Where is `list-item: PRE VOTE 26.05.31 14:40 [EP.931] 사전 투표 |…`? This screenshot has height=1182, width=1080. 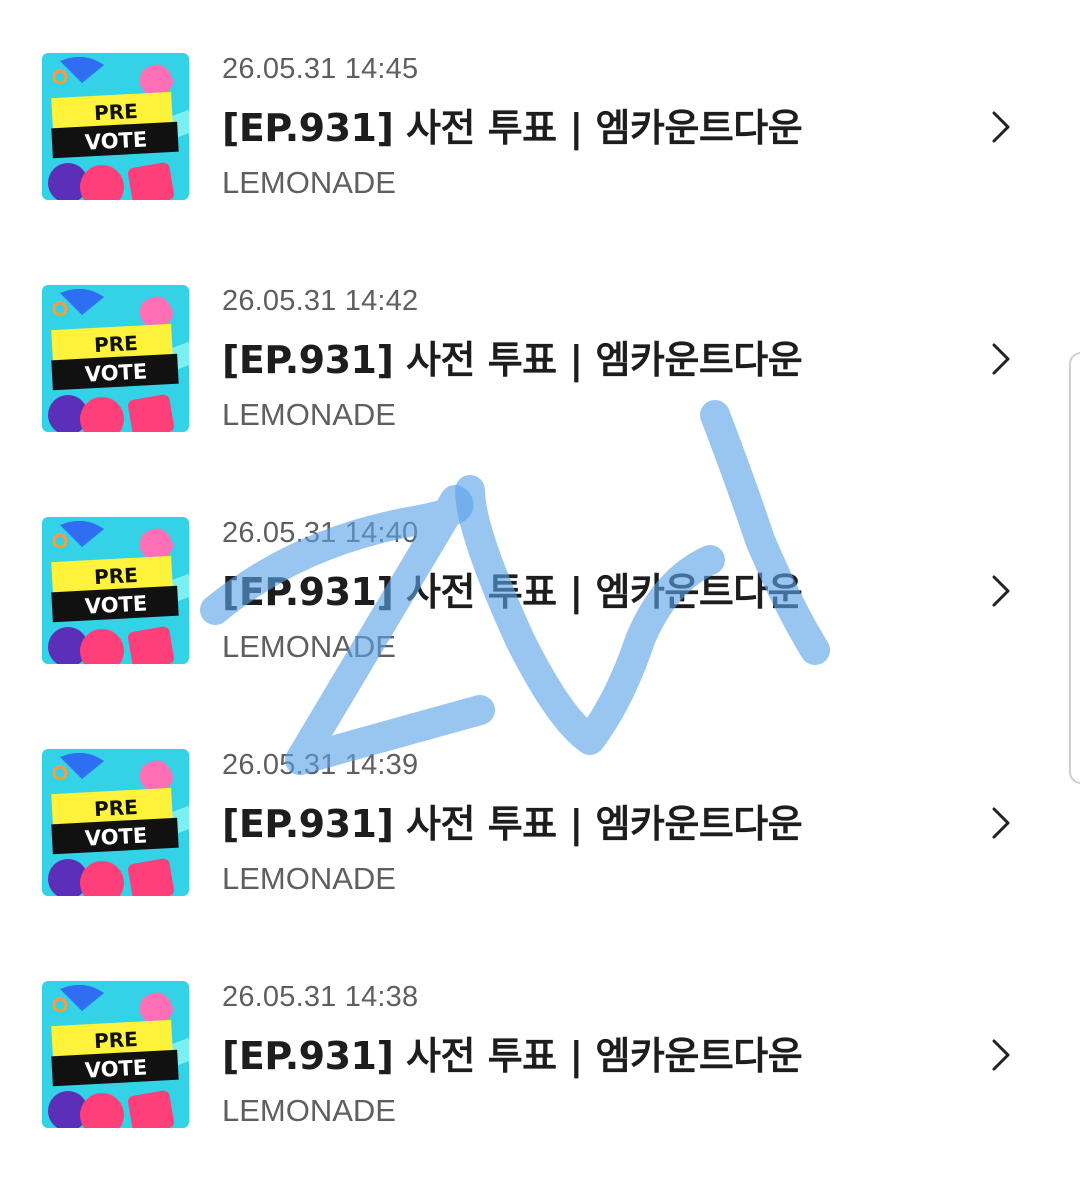 list-item: PRE VOTE 26.05.31 14:40 [EP.931] 사전 투표 |… is located at coordinates (530, 592).